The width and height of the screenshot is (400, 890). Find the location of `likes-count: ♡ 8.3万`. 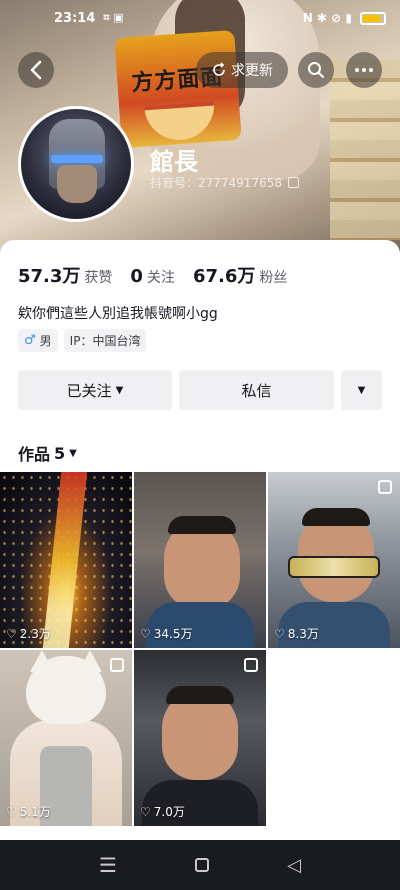

likes-count: ♡ 8.3万 is located at coordinates (296, 634).